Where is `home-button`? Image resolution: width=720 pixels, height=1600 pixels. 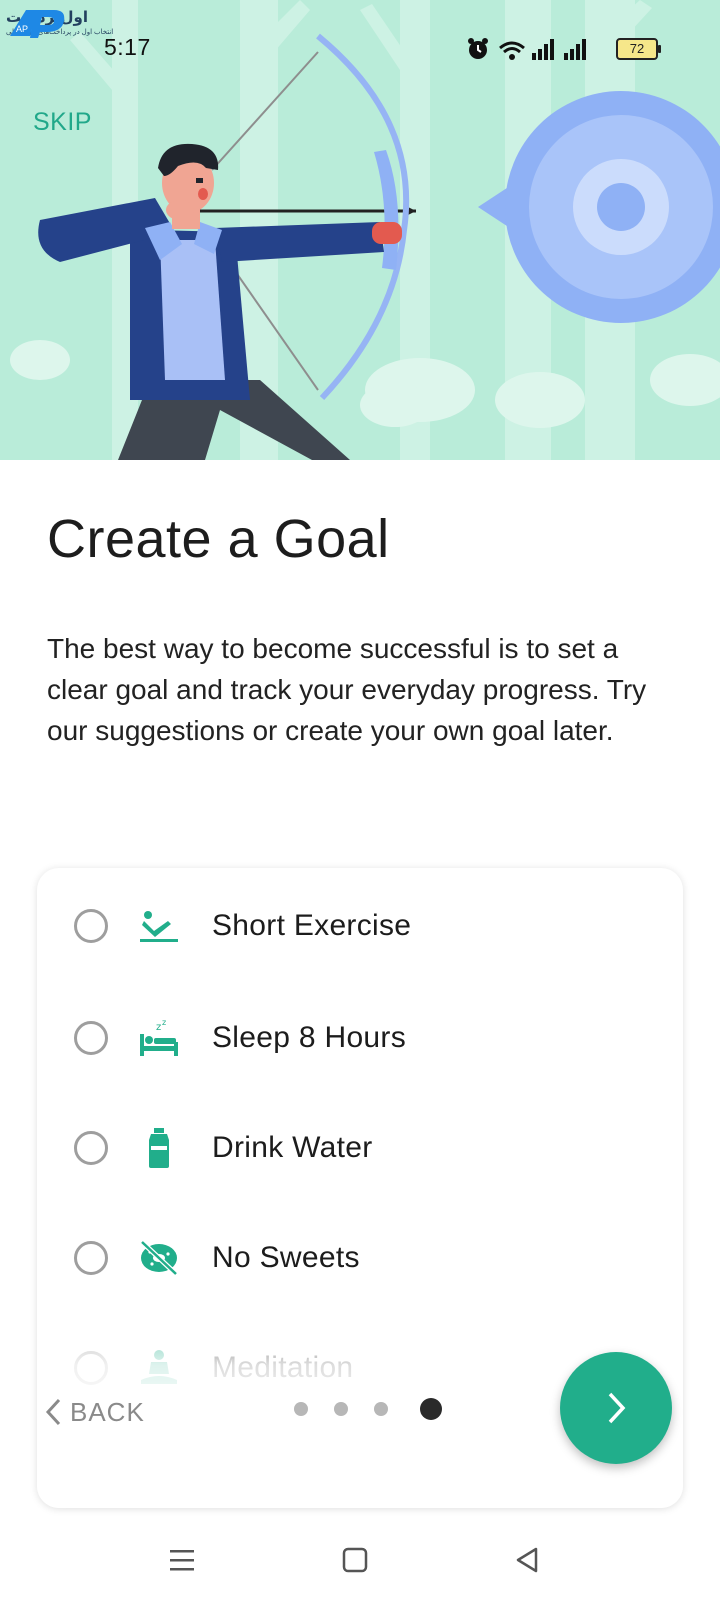 home-button is located at coordinates (355, 1560).